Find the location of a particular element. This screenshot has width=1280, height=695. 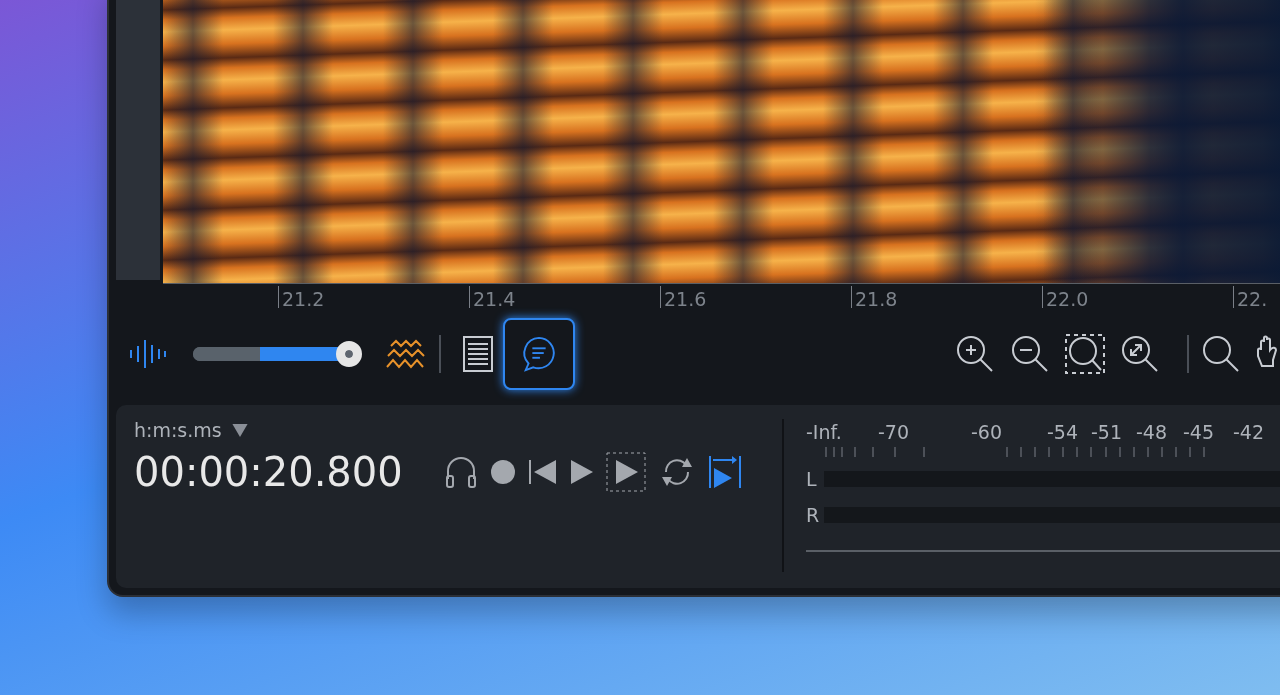

skip-to-start-icon is located at coordinates (543, 472).